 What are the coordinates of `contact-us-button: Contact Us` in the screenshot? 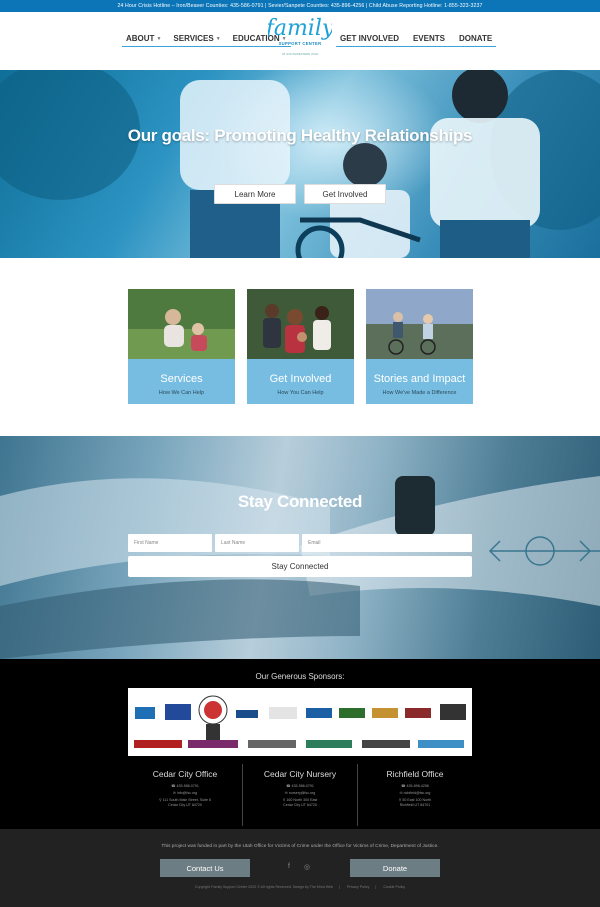 It's located at (205, 868).